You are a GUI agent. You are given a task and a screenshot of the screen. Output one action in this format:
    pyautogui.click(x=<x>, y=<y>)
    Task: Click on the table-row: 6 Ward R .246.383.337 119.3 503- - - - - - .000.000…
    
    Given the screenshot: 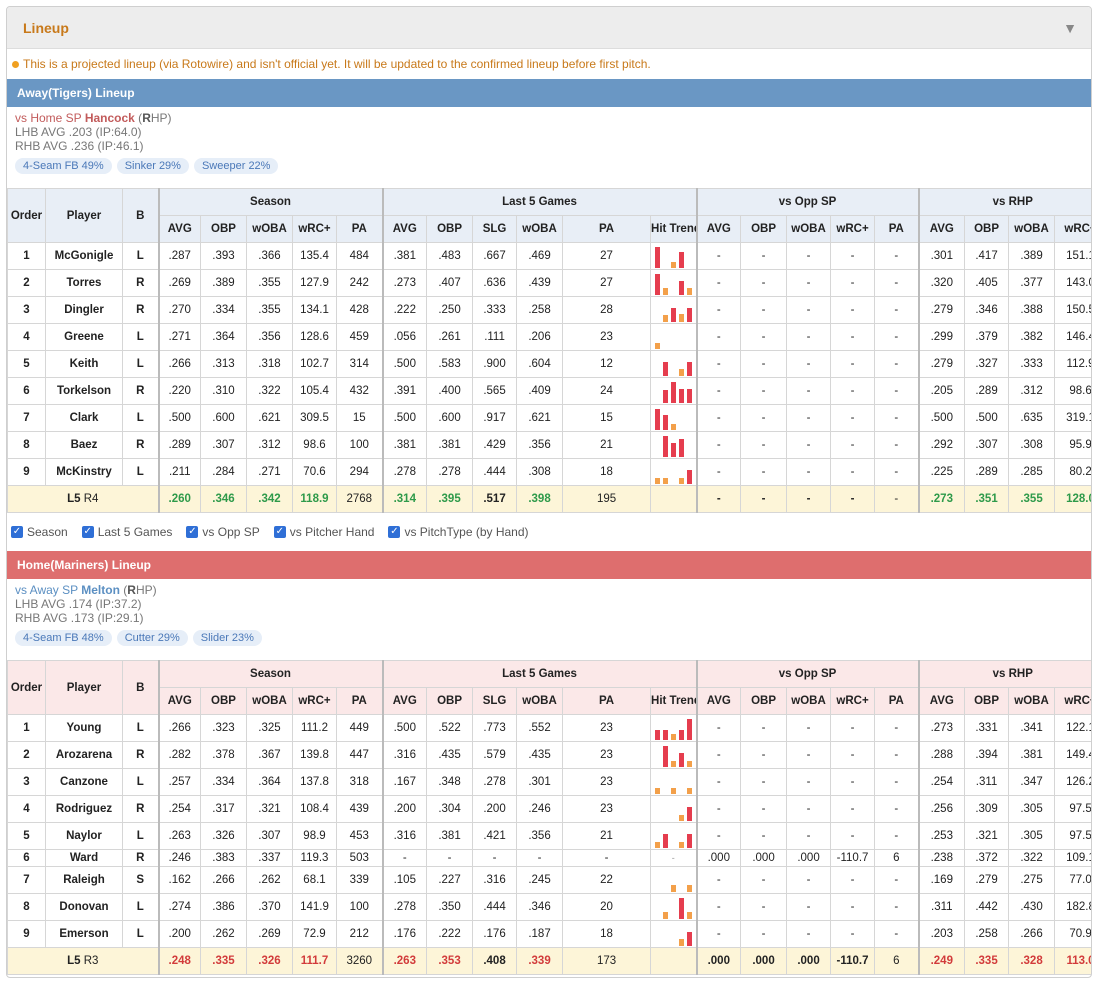 What is the action you would take?
    pyautogui.click(x=549, y=858)
    